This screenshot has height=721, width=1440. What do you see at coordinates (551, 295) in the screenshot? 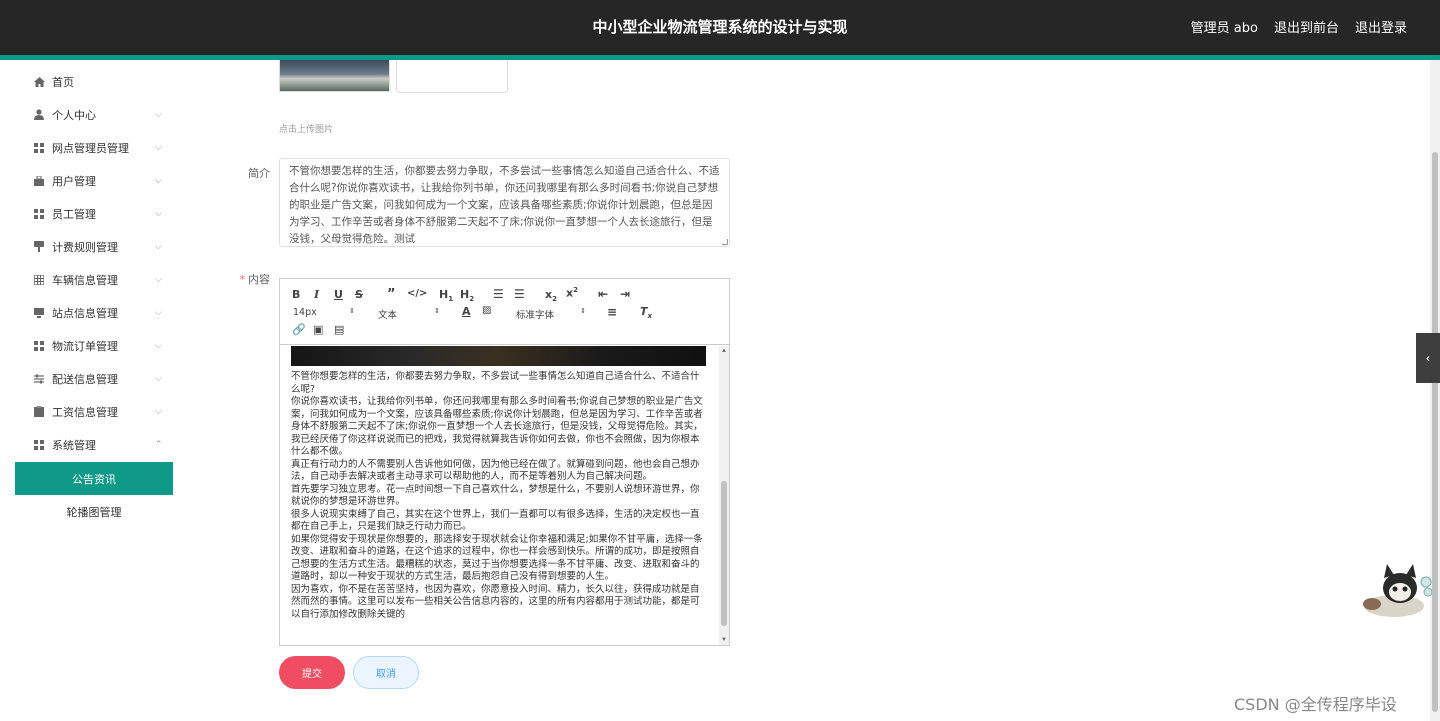
I see `subscript-icon: x2` at bounding box center [551, 295].